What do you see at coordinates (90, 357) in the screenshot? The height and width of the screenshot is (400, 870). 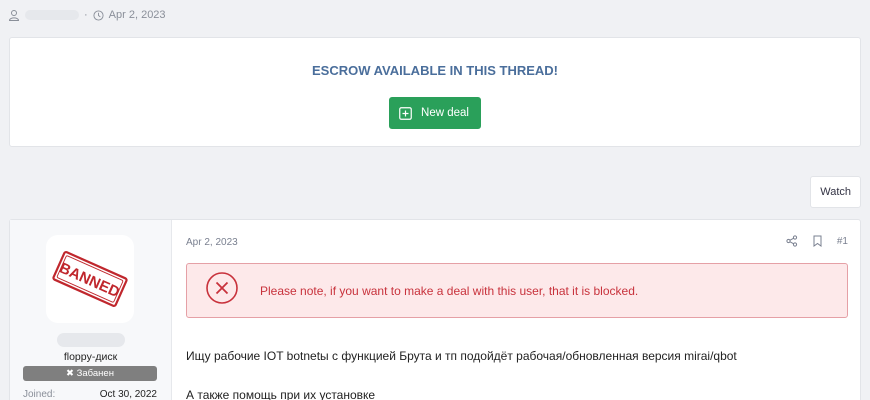 I see `username: floppy-диск` at bounding box center [90, 357].